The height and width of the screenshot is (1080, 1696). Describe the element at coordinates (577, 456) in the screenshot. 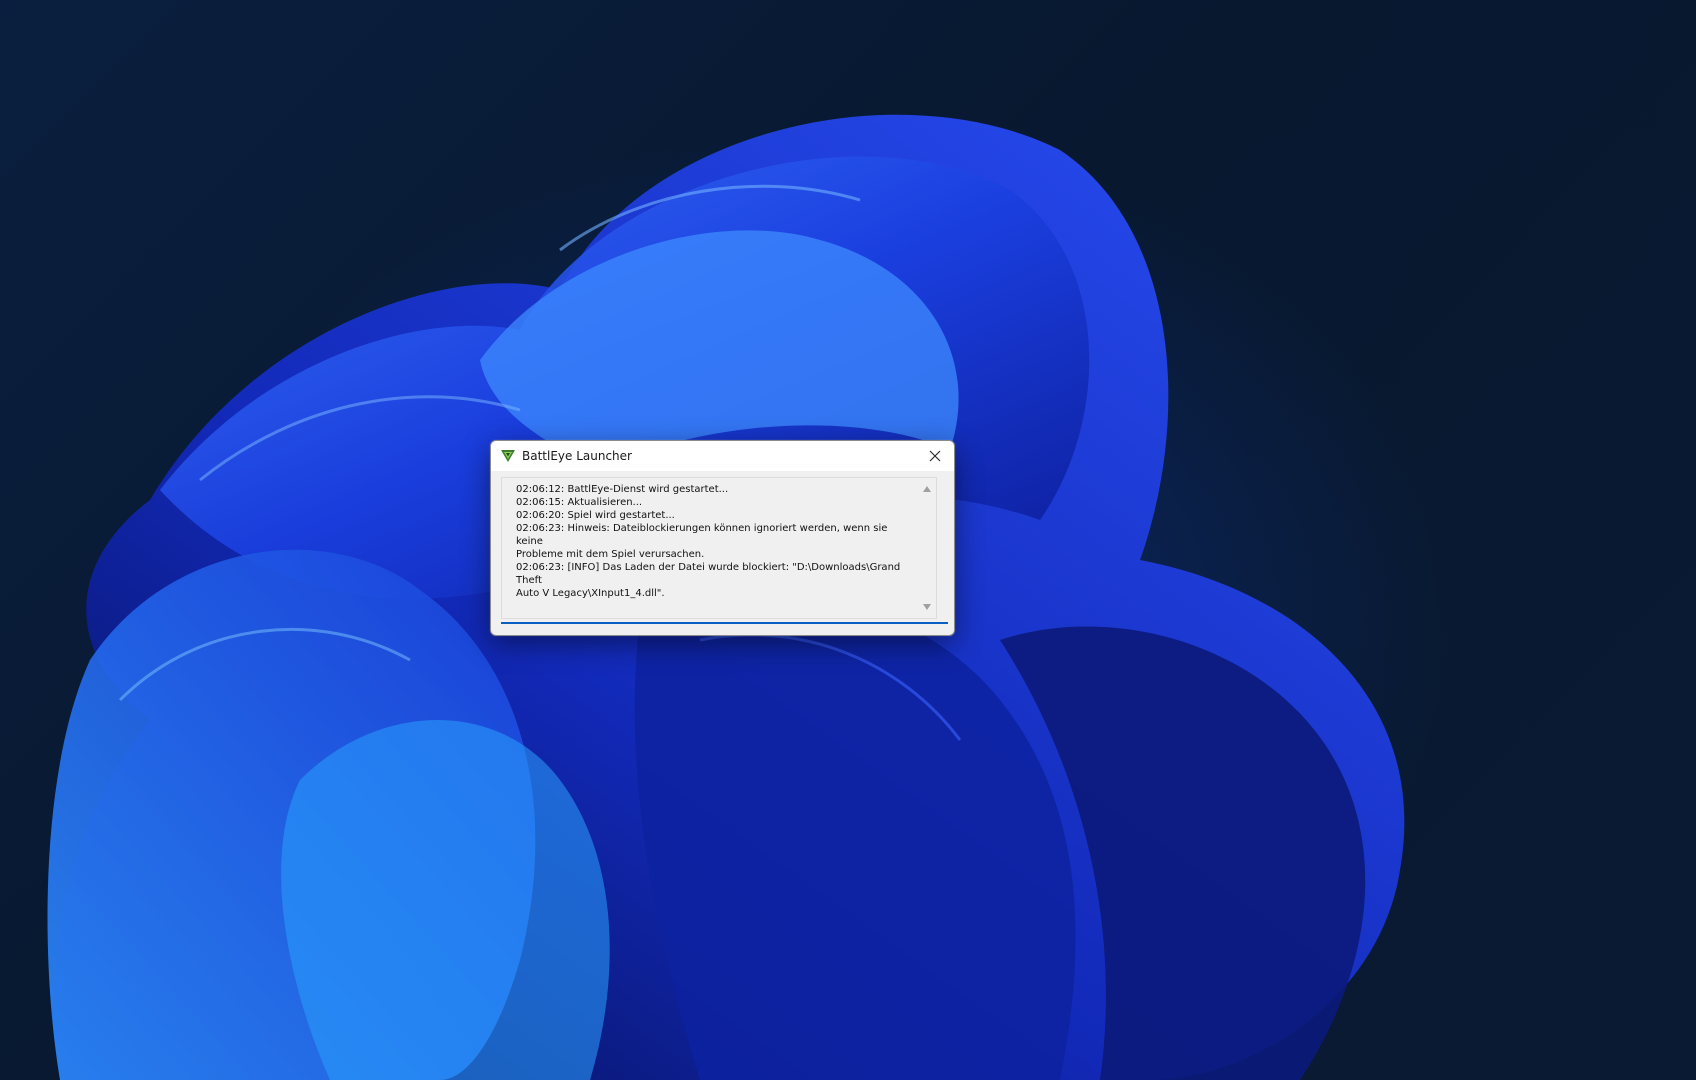

I see `window-title: BattlEye Launcher` at that location.